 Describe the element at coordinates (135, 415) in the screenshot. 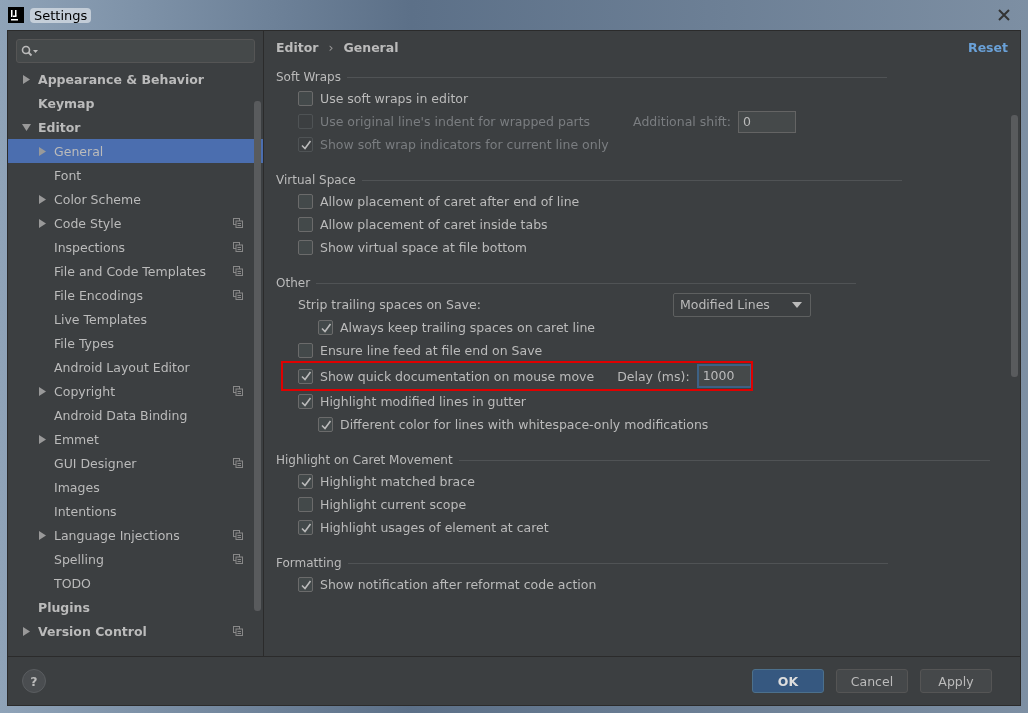

I see `tree-item: Android Data Binding` at that location.